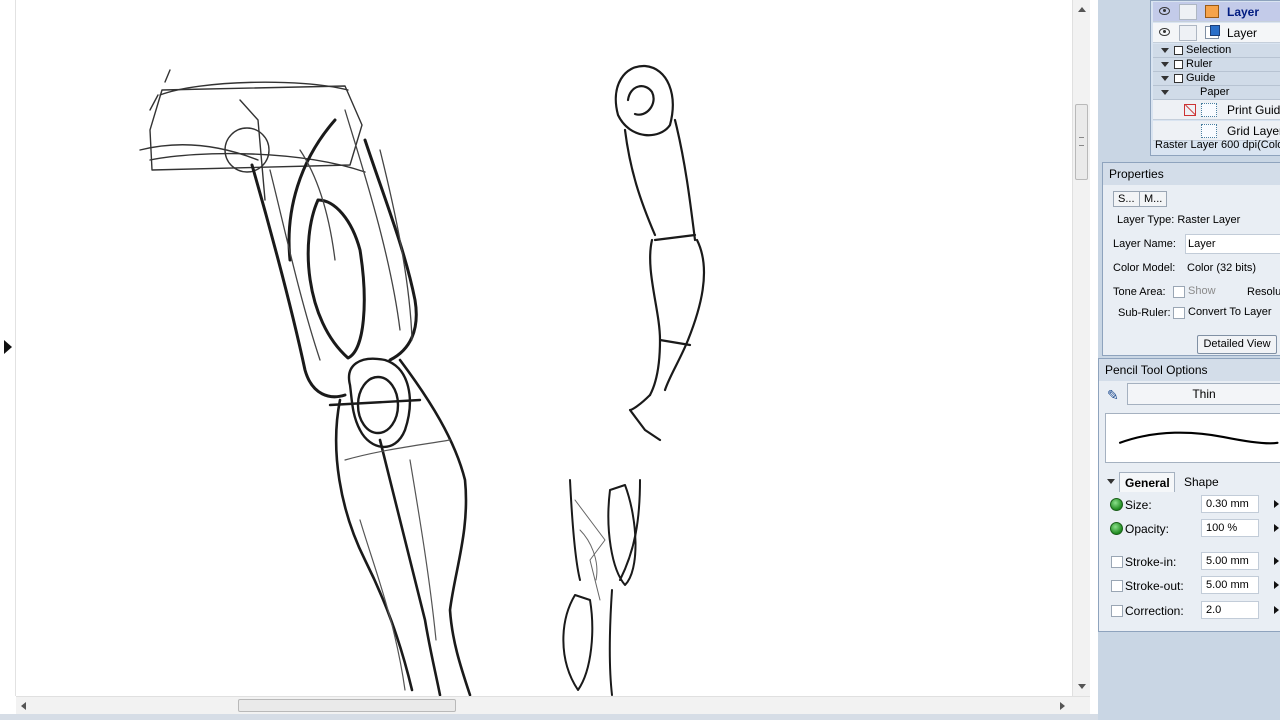  Describe the element at coordinates (1178, 78) in the screenshot. I see `guide-icon` at that location.